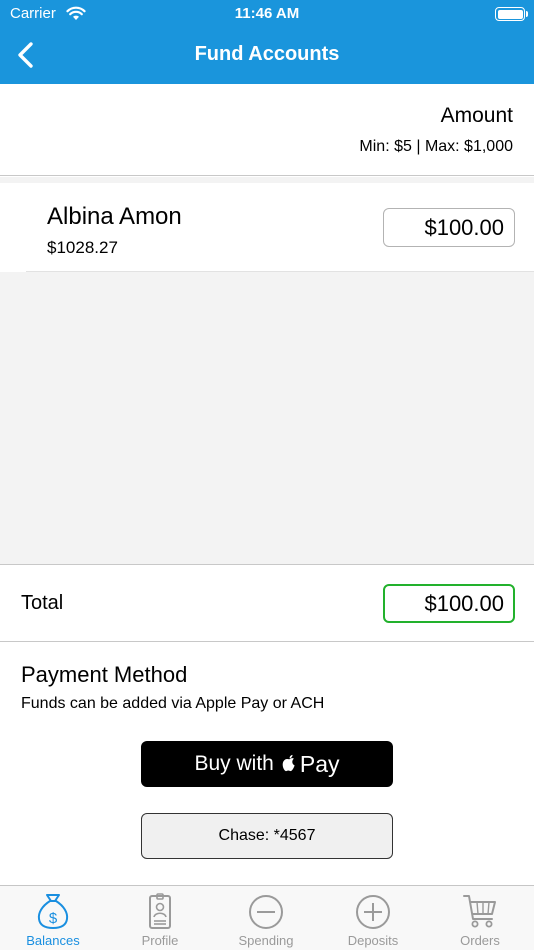  What do you see at coordinates (234, 763) in the screenshot?
I see `apple-pay-prefix: Buy with` at bounding box center [234, 763].